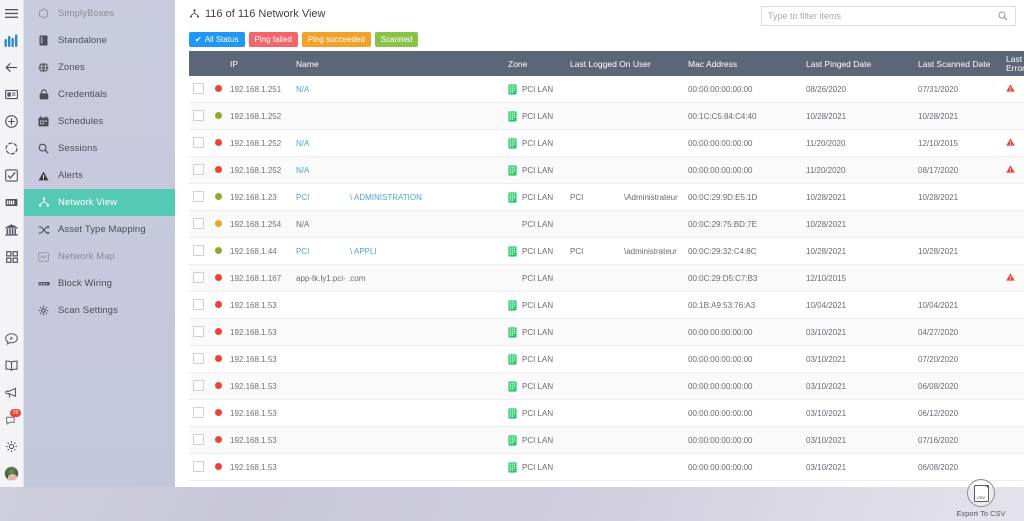 This screenshot has width=1024, height=521. I want to click on back-arrow-icon, so click(11, 67).